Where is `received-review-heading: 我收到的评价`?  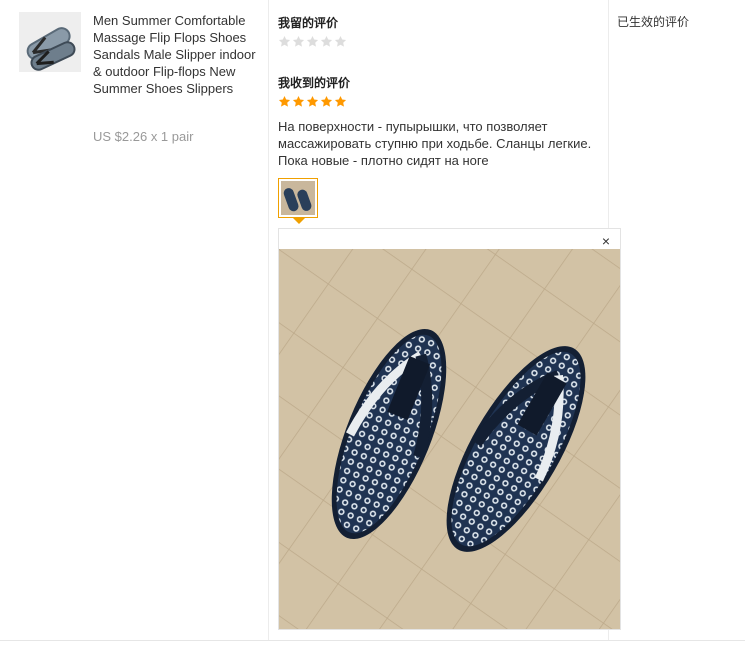 received-review-heading: 我收到的评价 is located at coordinates (314, 83).